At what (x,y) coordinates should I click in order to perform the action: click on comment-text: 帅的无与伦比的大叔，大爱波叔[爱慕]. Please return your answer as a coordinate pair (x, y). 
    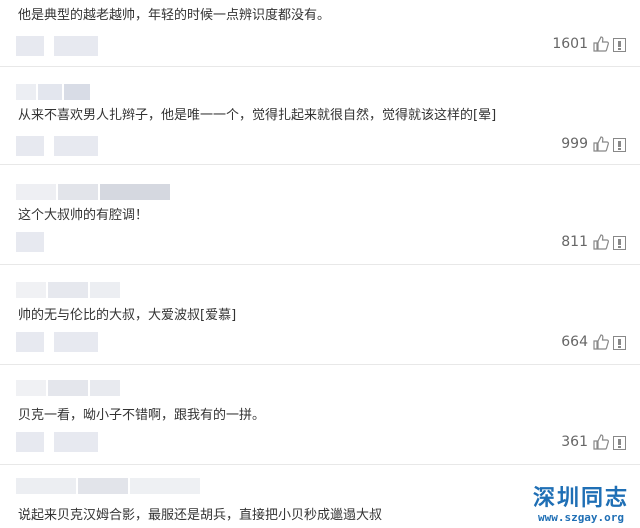
    Looking at the image, I should click on (127, 315).